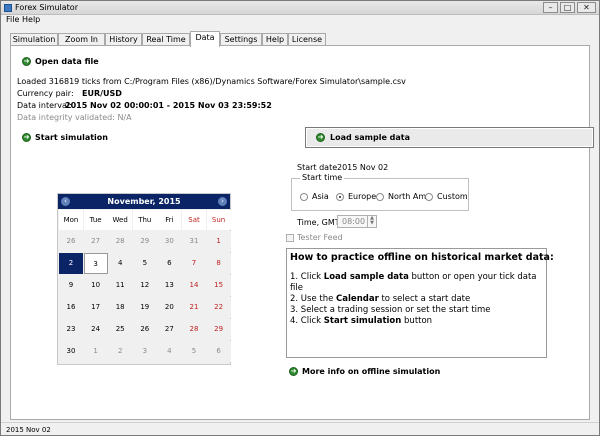 The width and height of the screenshot is (600, 436). I want to click on calendar-day: 17, so click(95, 307).